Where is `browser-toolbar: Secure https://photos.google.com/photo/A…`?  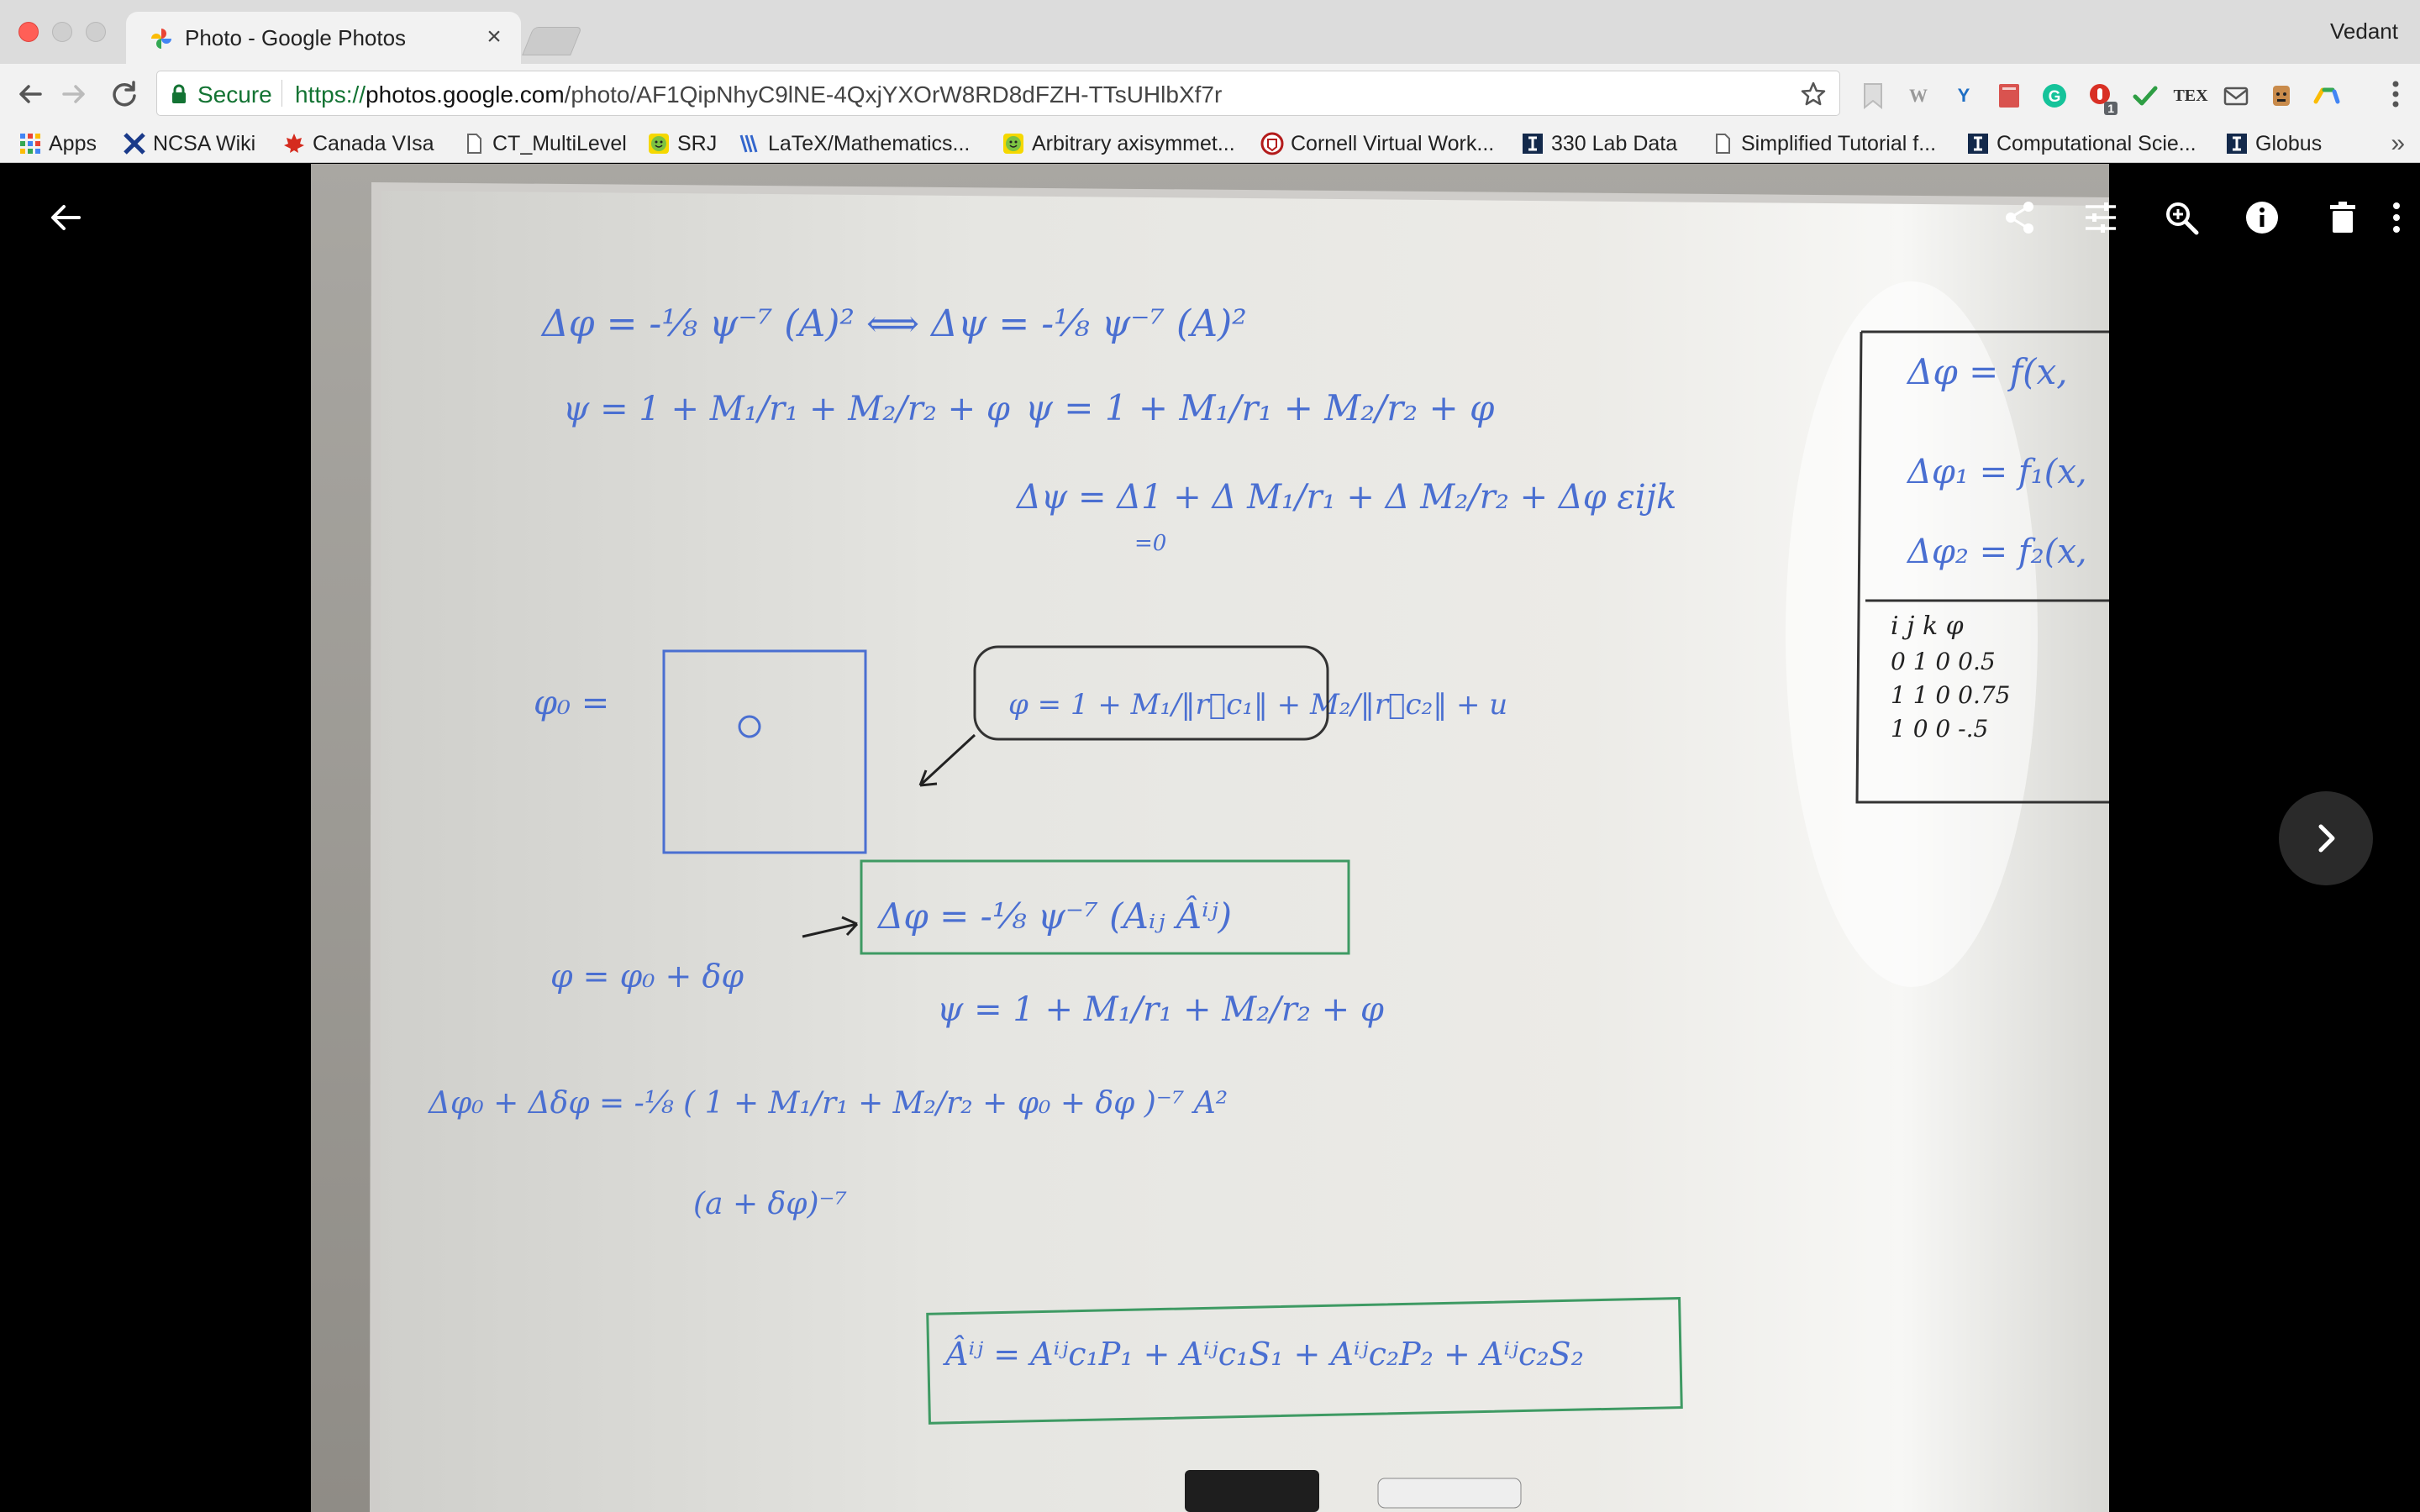 browser-toolbar: Secure https://photos.google.com/photo/A… is located at coordinates (1210, 94).